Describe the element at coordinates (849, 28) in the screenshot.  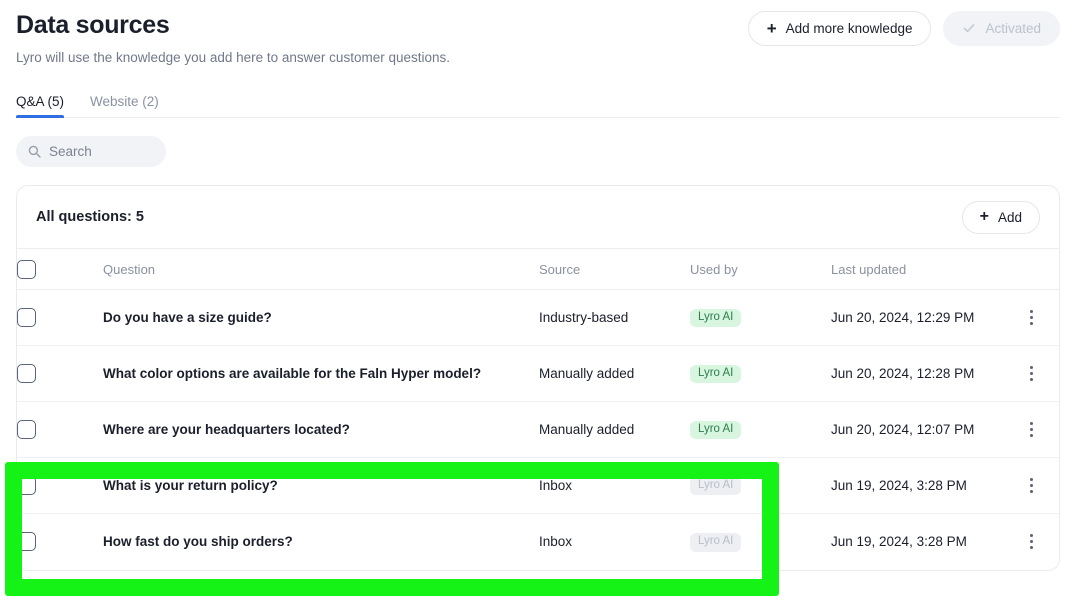
I see `add-more-knowledge-label: Add more knowledge` at that location.